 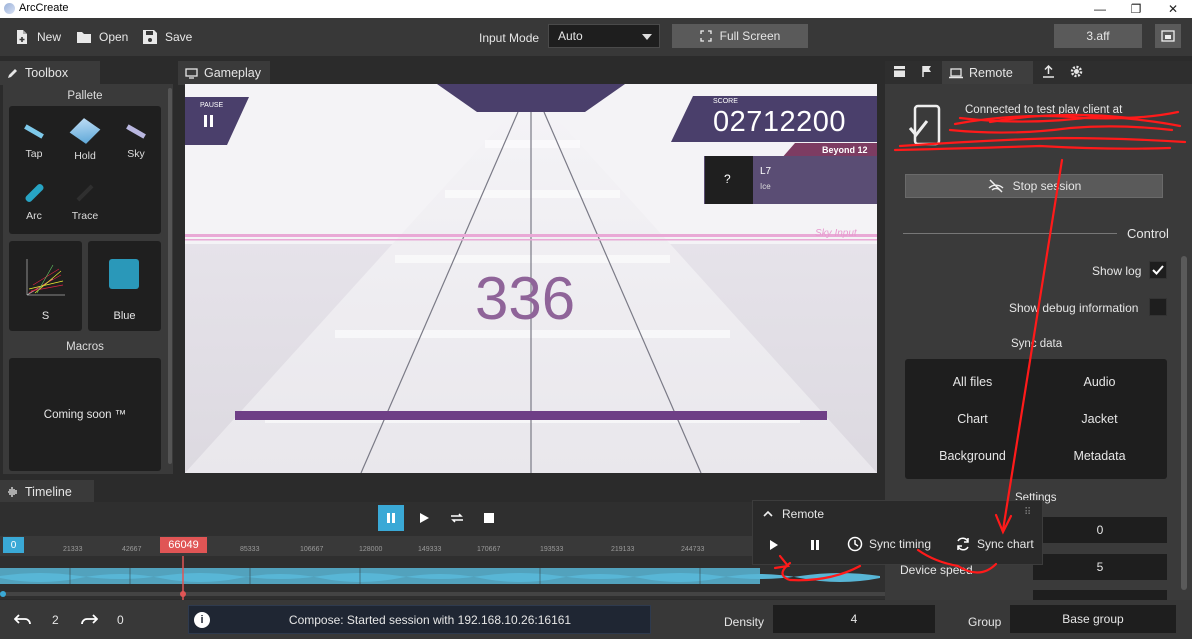 I want to click on flag-icon, so click(x=927, y=73).